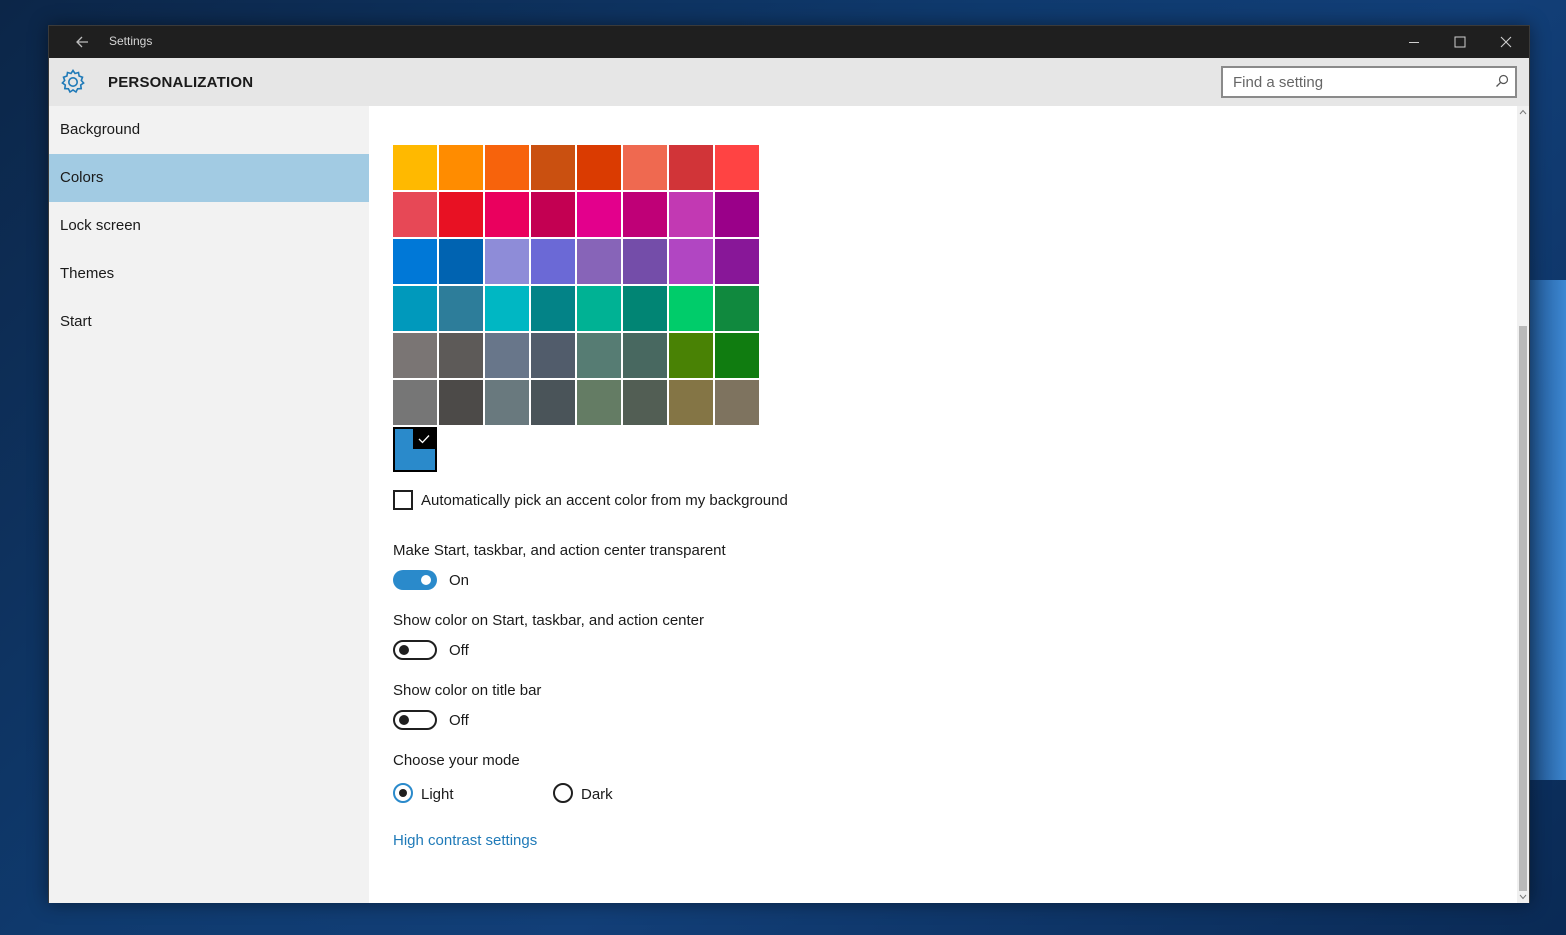 This screenshot has height=935, width=1566. What do you see at coordinates (789, 42) in the screenshot?
I see `title-bar: Settings` at bounding box center [789, 42].